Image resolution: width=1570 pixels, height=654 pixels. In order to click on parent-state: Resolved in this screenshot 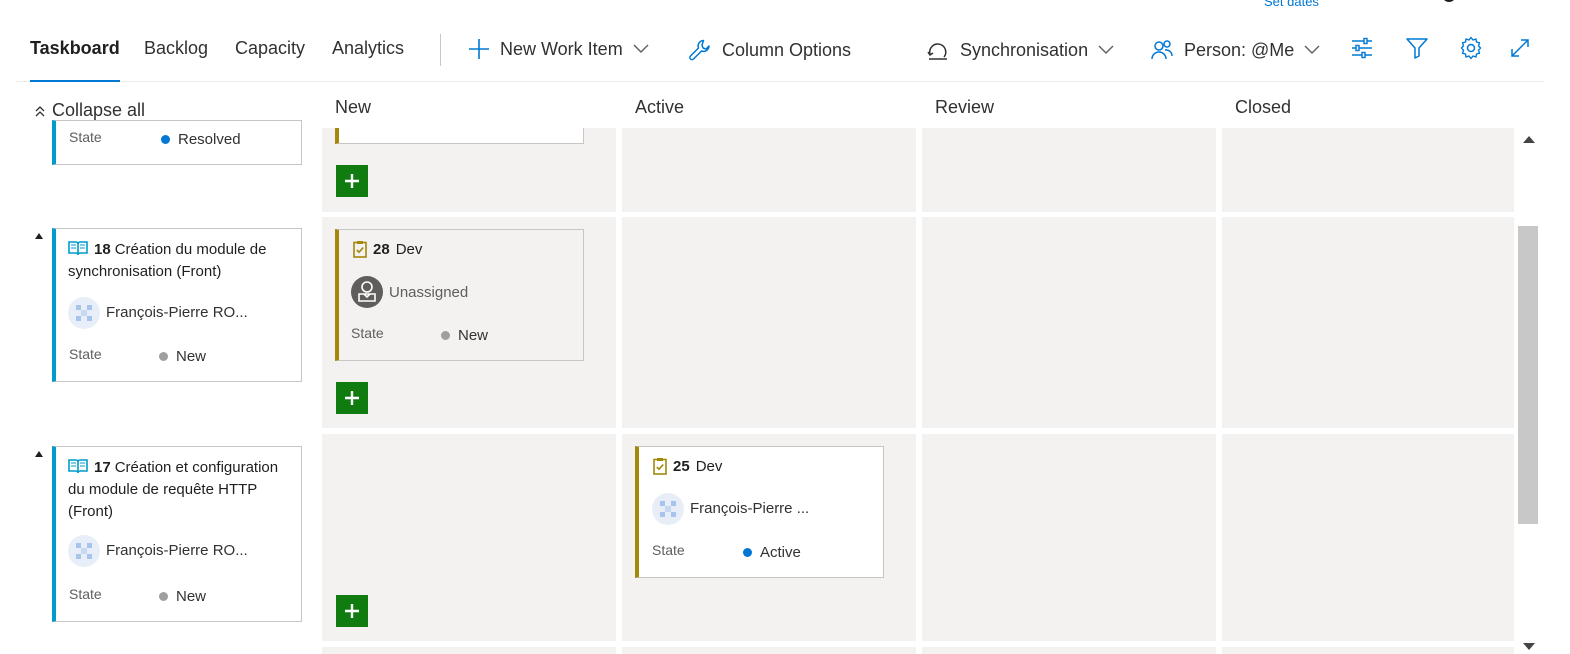, I will do `click(201, 139)`.